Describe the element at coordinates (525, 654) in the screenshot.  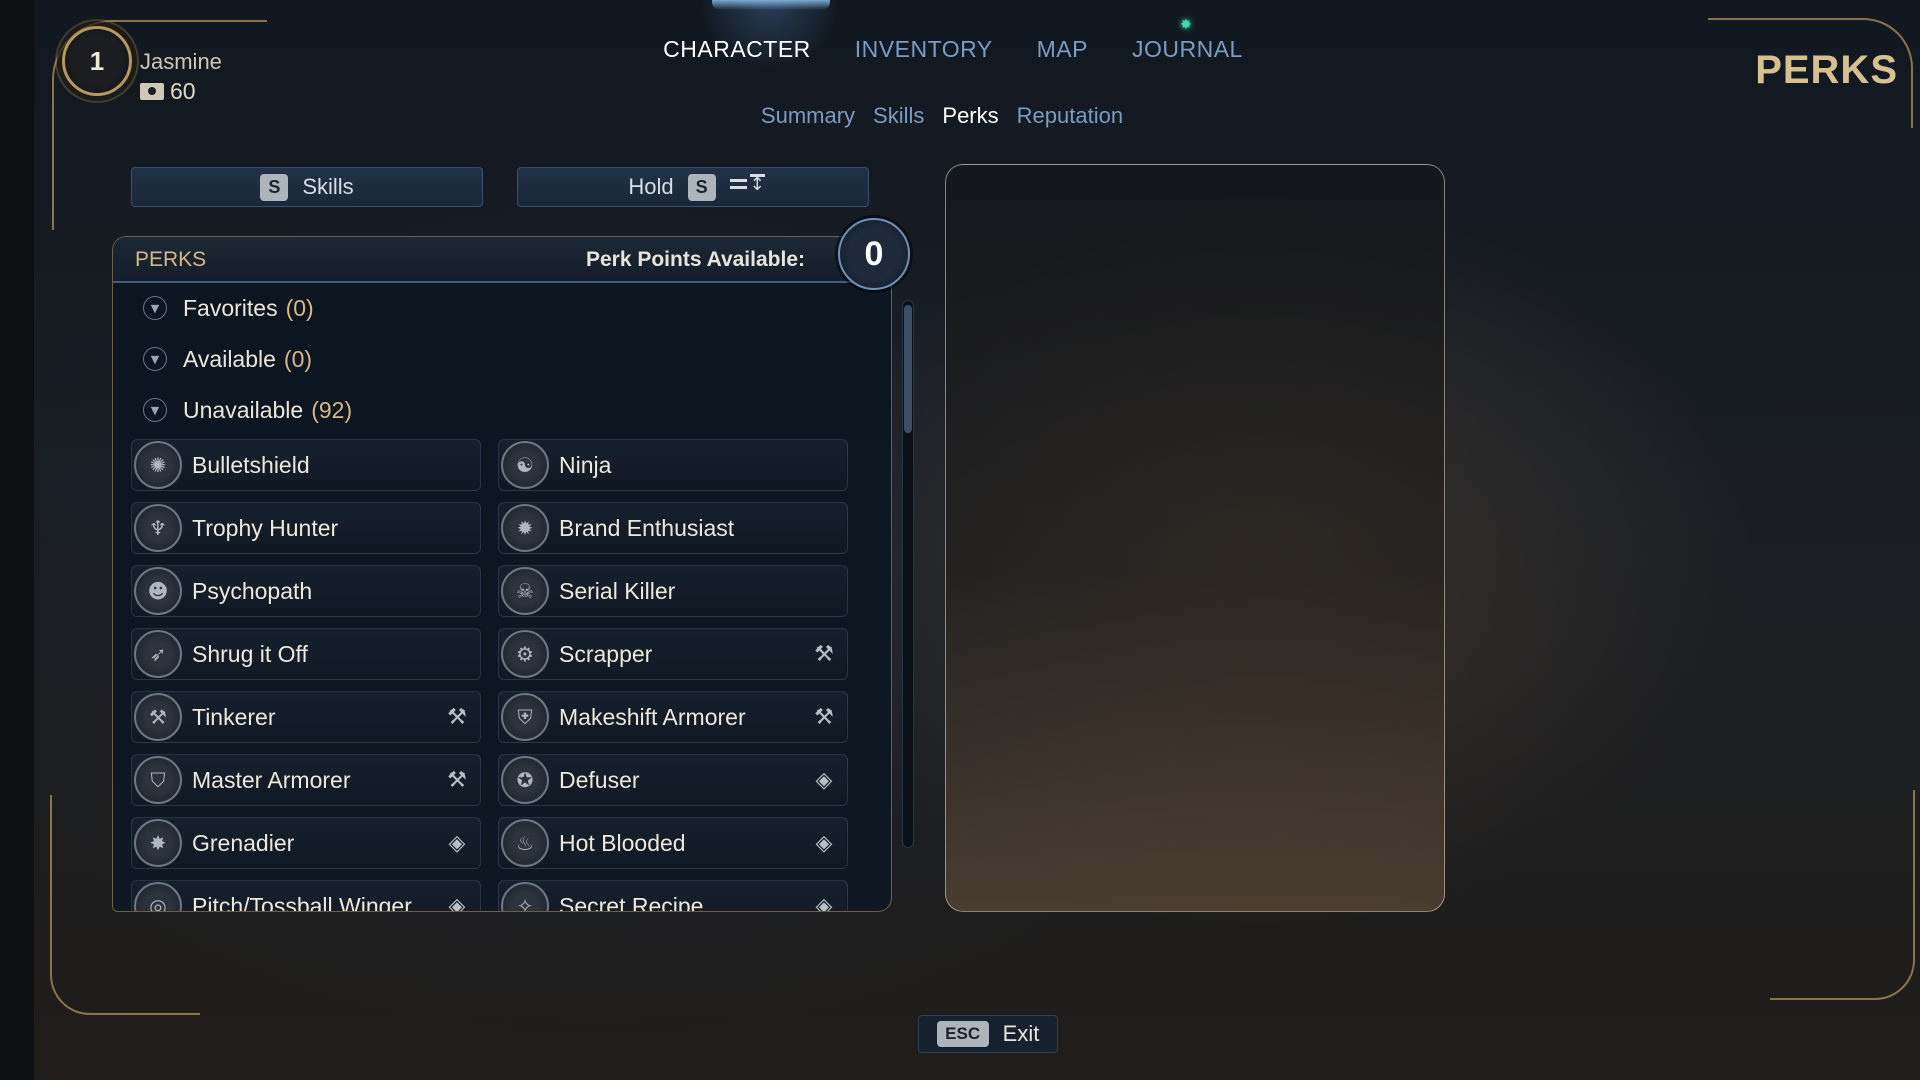
I see `scrapper-icon: ⚙` at that location.